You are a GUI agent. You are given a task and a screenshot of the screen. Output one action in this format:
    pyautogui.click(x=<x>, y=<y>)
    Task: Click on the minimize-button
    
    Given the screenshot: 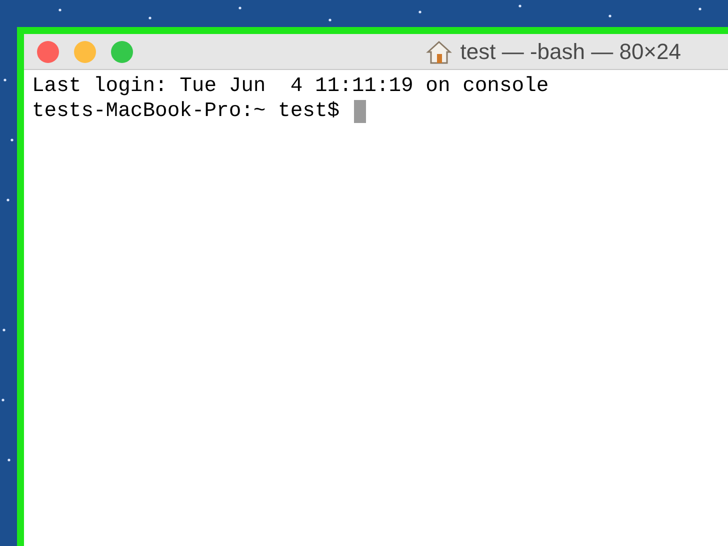 What is the action you would take?
    pyautogui.click(x=85, y=51)
    